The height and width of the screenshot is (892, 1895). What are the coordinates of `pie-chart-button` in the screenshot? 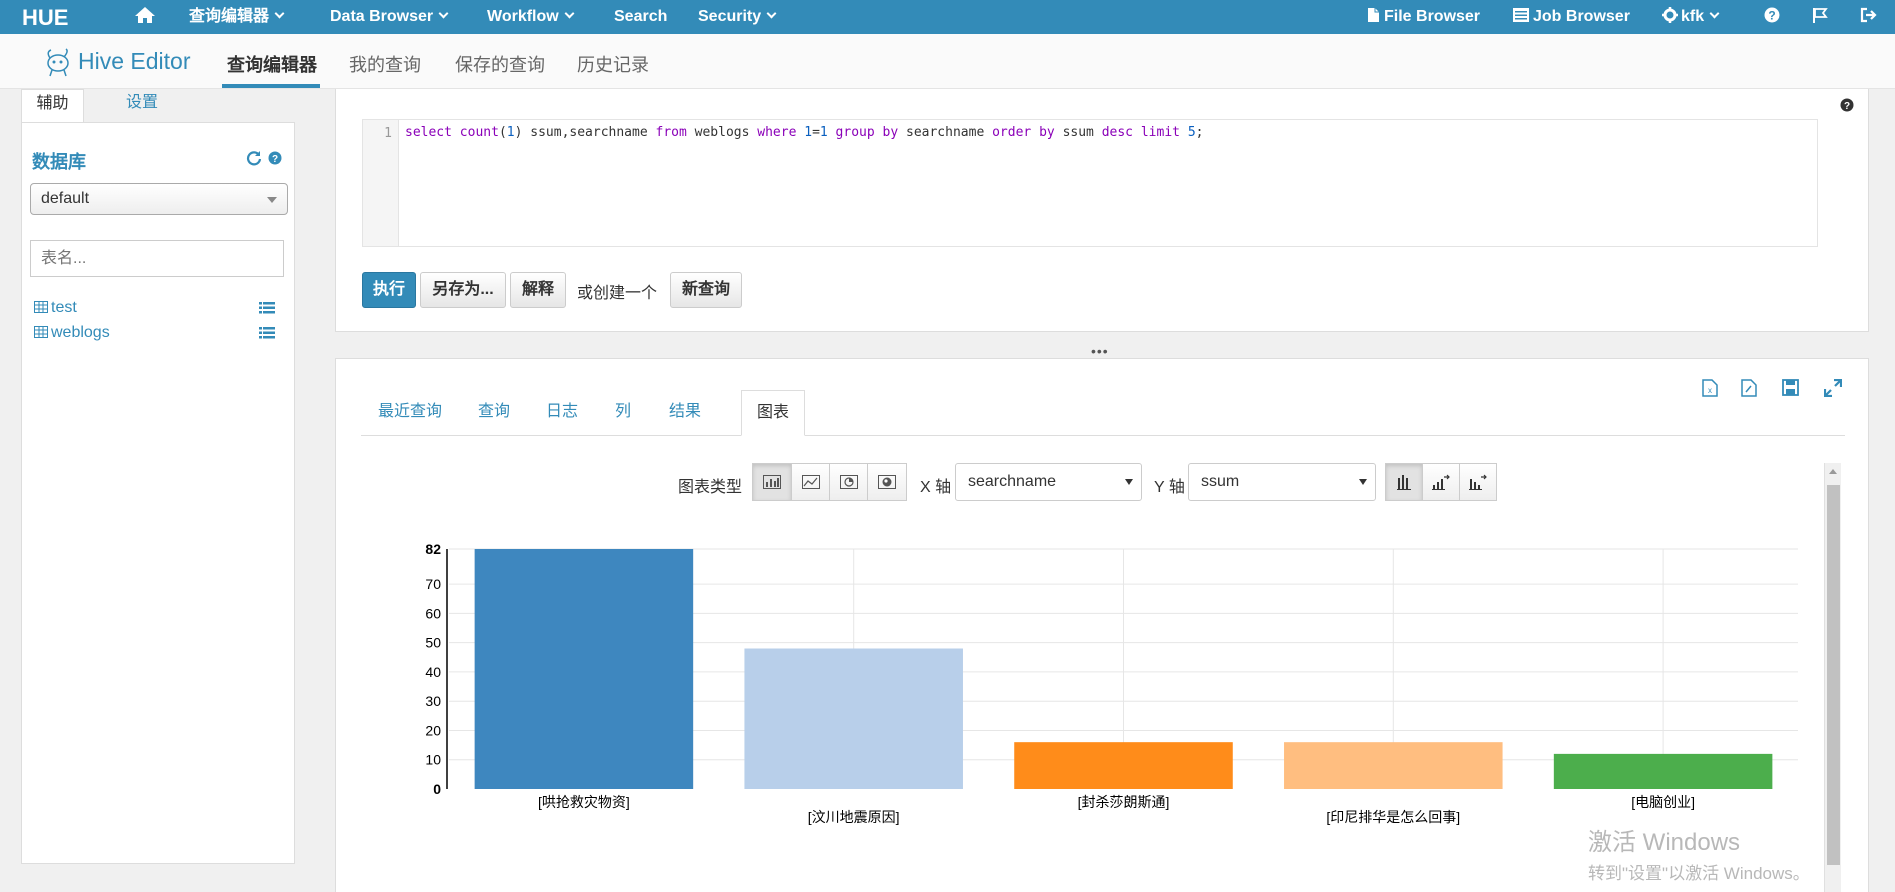 It's located at (848, 482).